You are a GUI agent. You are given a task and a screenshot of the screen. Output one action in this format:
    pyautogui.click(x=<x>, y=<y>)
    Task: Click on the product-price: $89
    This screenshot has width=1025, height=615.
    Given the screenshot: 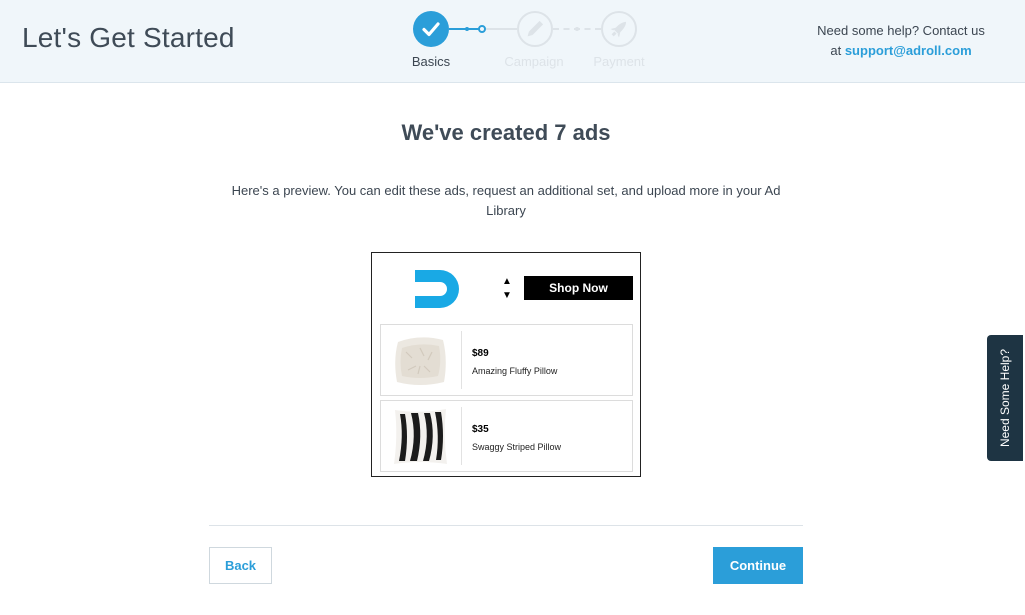 What is the action you would take?
    pyautogui.click(x=480, y=353)
    